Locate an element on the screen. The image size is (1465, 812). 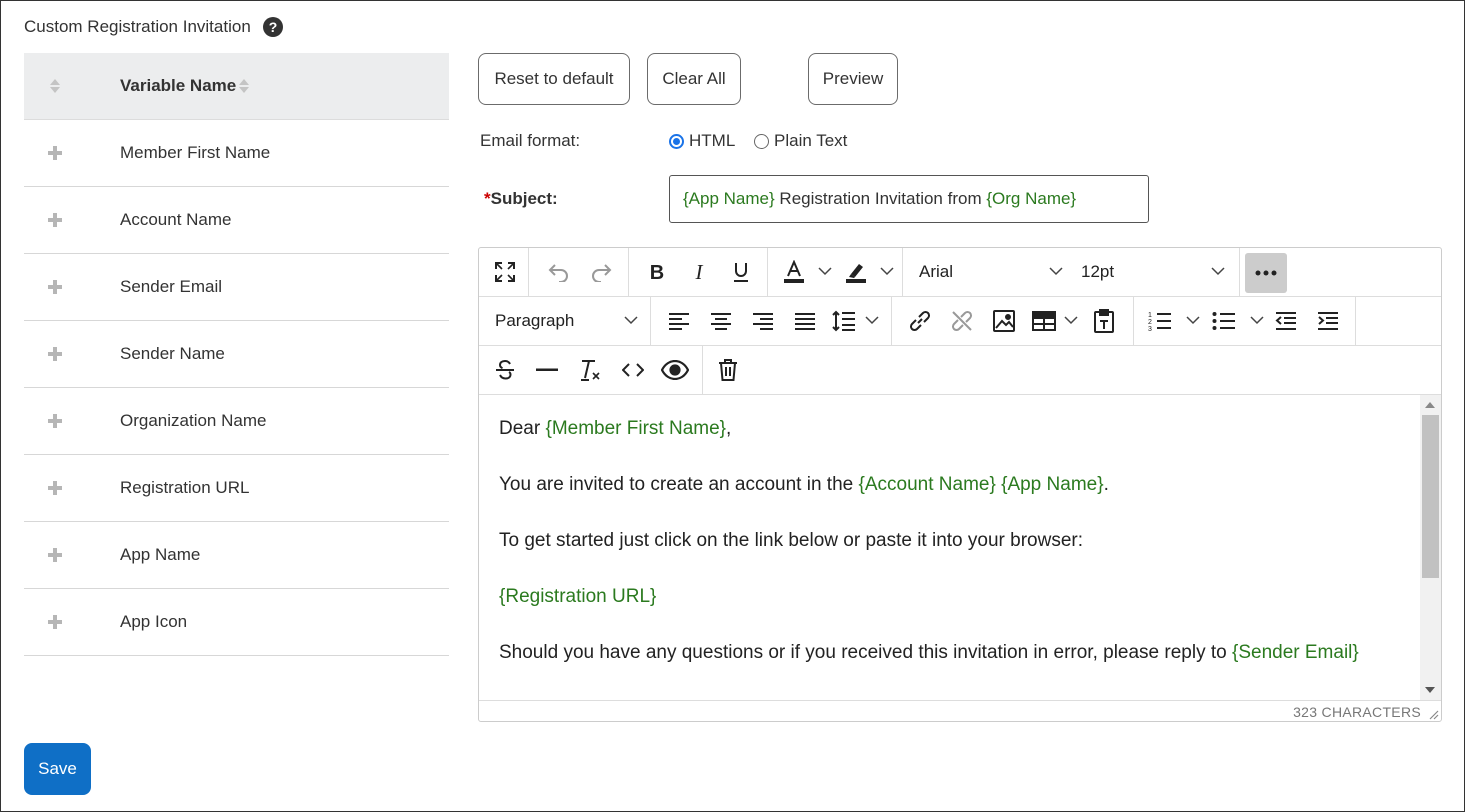
bold-icon: B is located at coordinates (657, 272).